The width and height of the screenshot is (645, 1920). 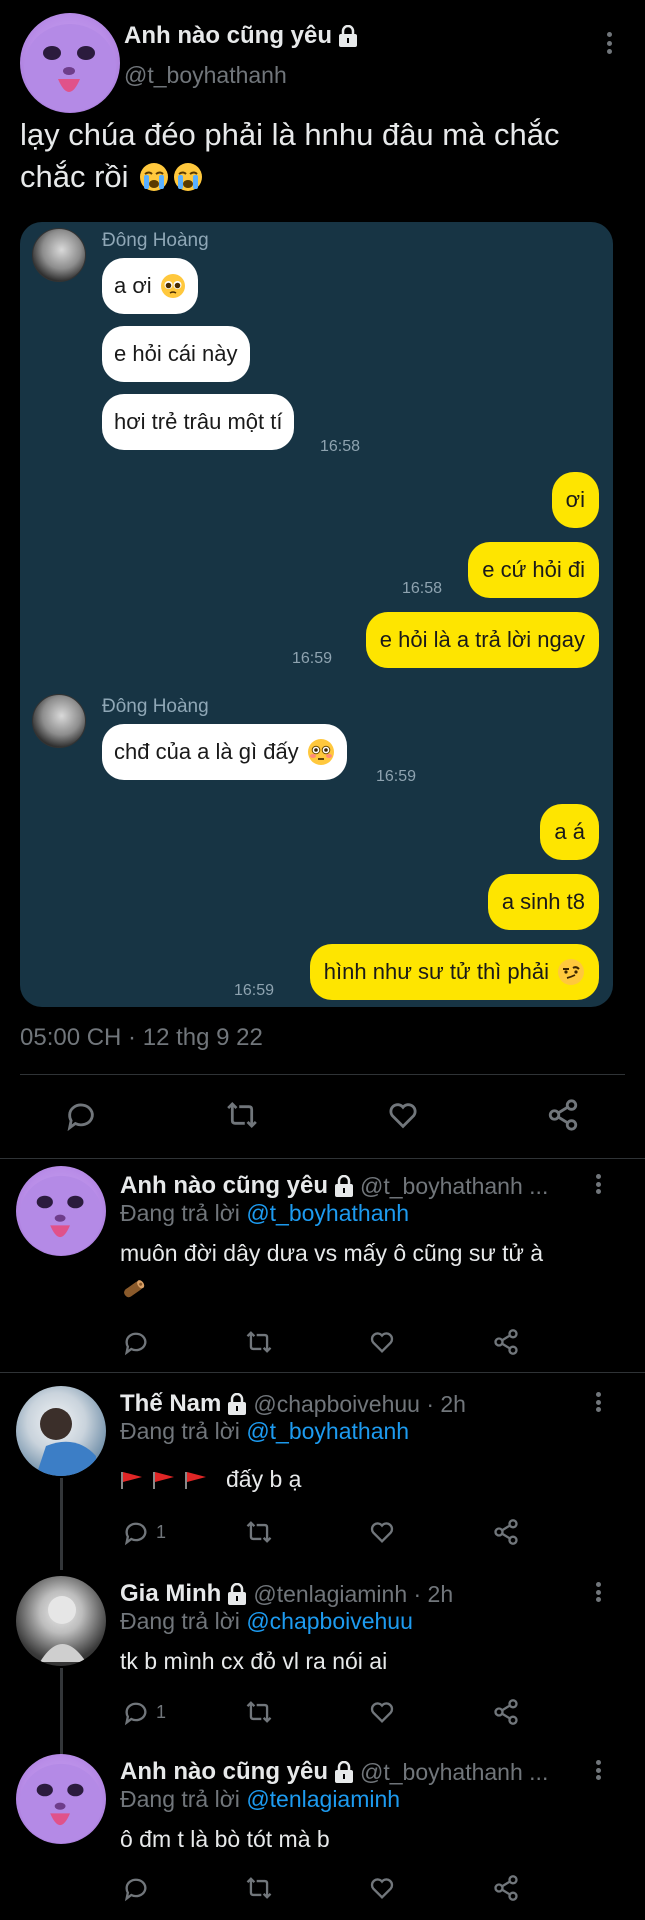 I want to click on author-avatar, so click(x=70, y=63).